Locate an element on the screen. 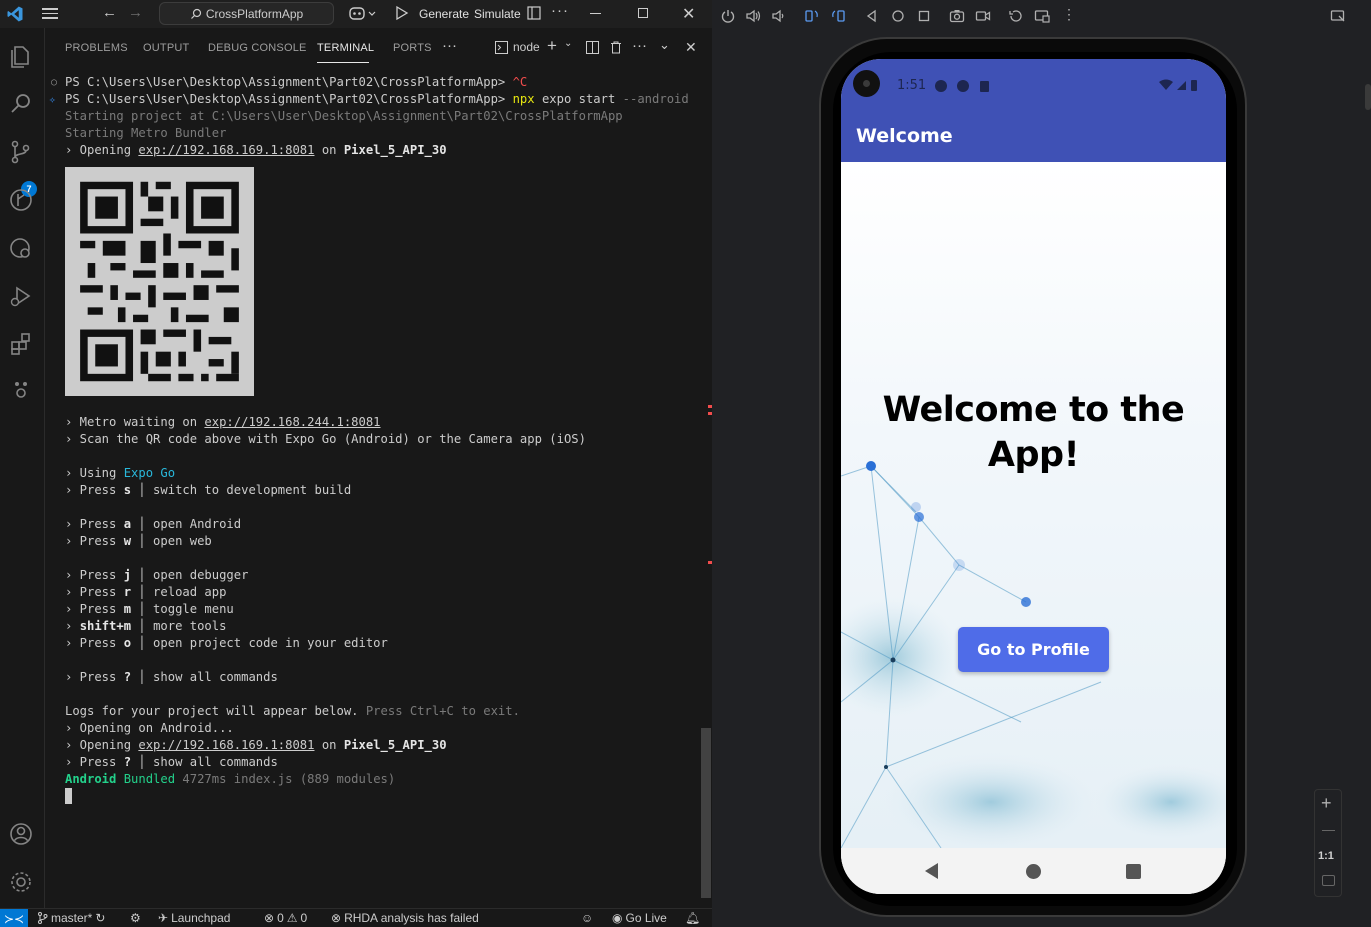 The image size is (1371, 927). remote-indicator-icon: ≻≺ is located at coordinates (14, 918).